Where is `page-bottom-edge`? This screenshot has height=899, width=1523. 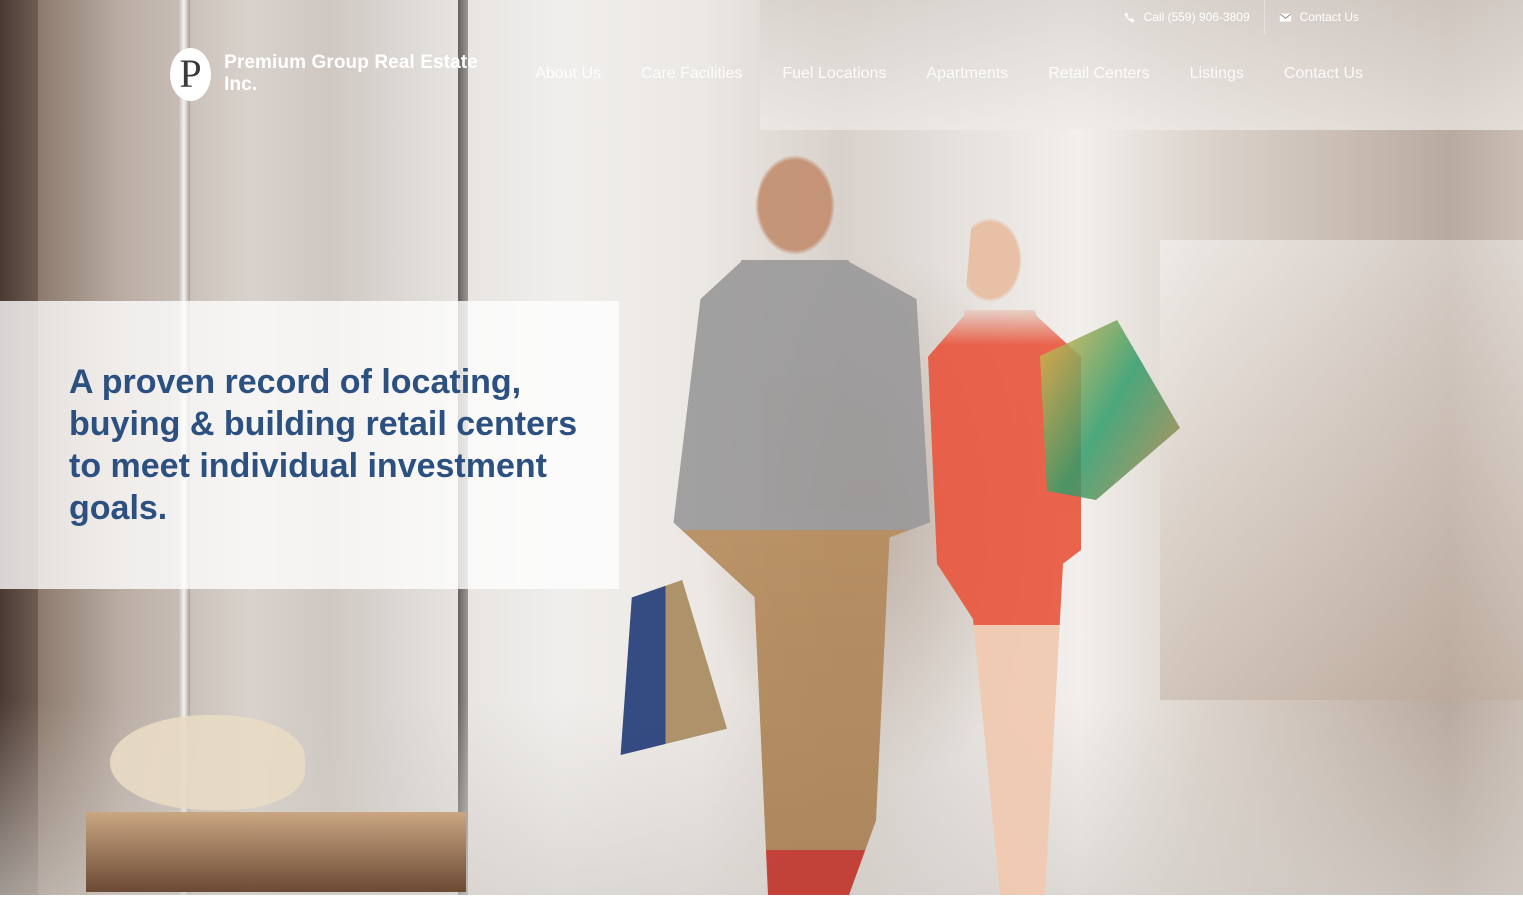 page-bottom-edge is located at coordinates (761, 897).